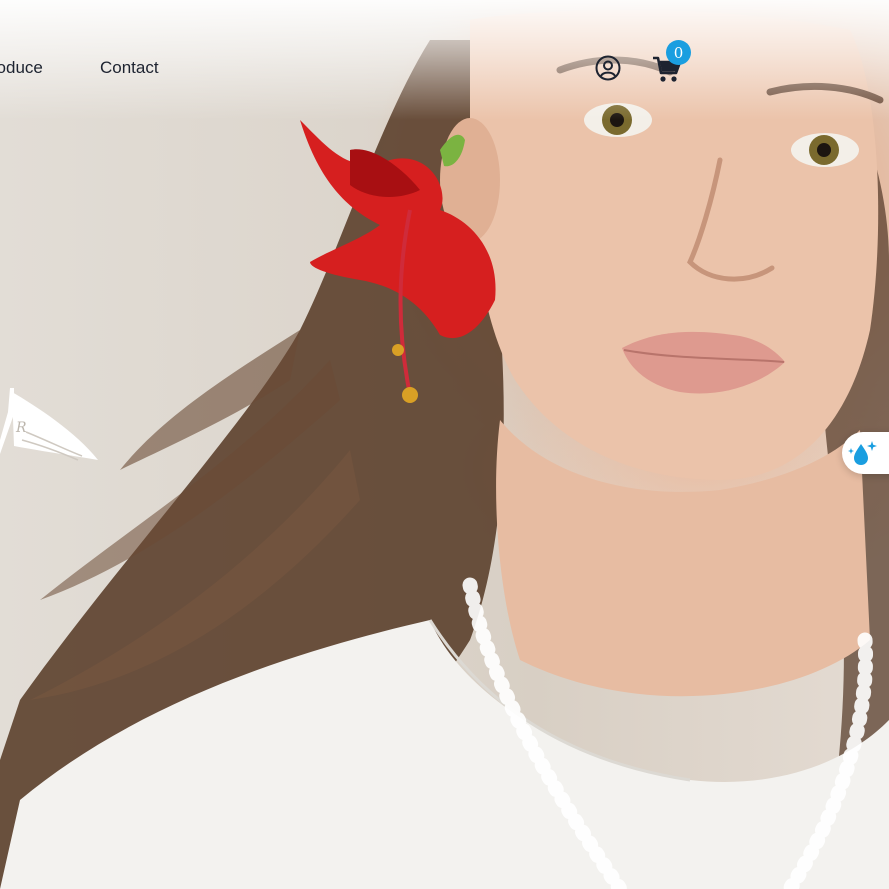 This screenshot has width=889, height=889. I want to click on svg-text: R, so click(21, 428).